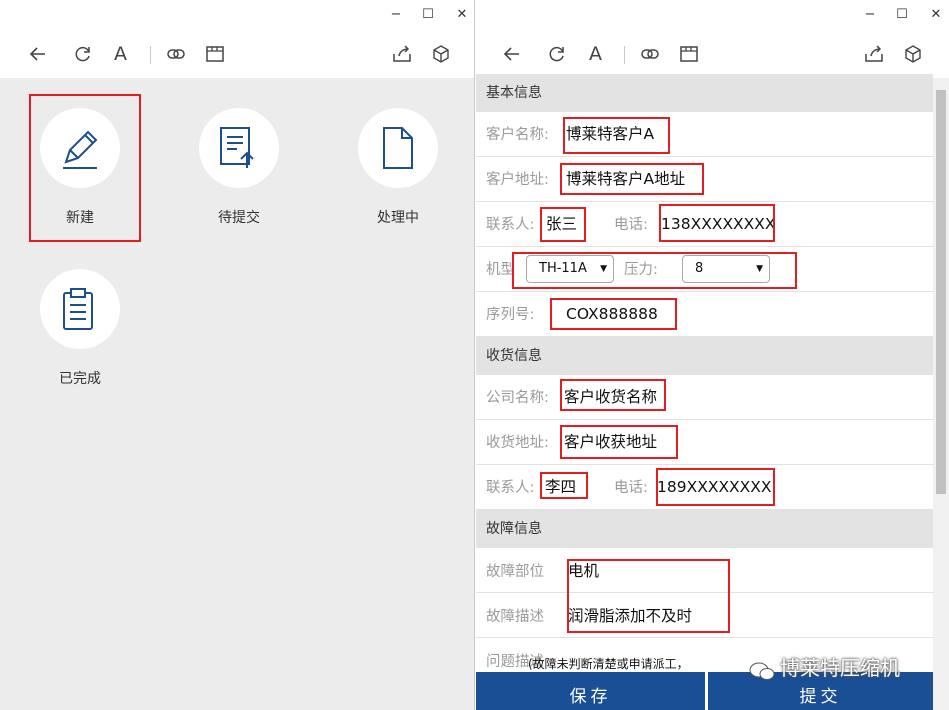 The width and height of the screenshot is (949, 710). Describe the element at coordinates (704, 442) in the screenshot. I see `row-shipping-address: 收货地址: 客户收获地址` at that location.